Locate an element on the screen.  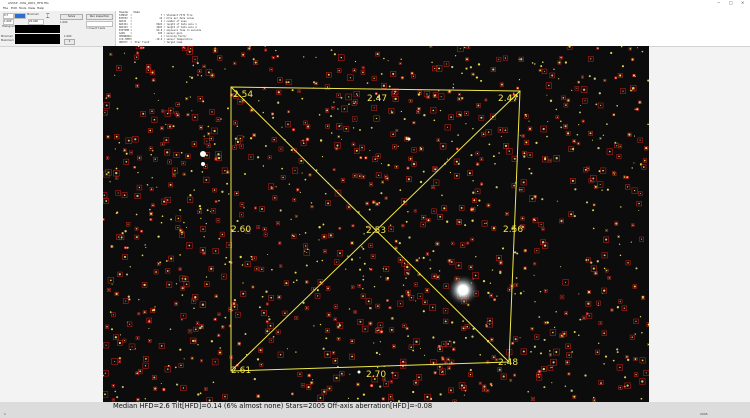
run-inspection-button: Run inspection is located at coordinates (99, 17).